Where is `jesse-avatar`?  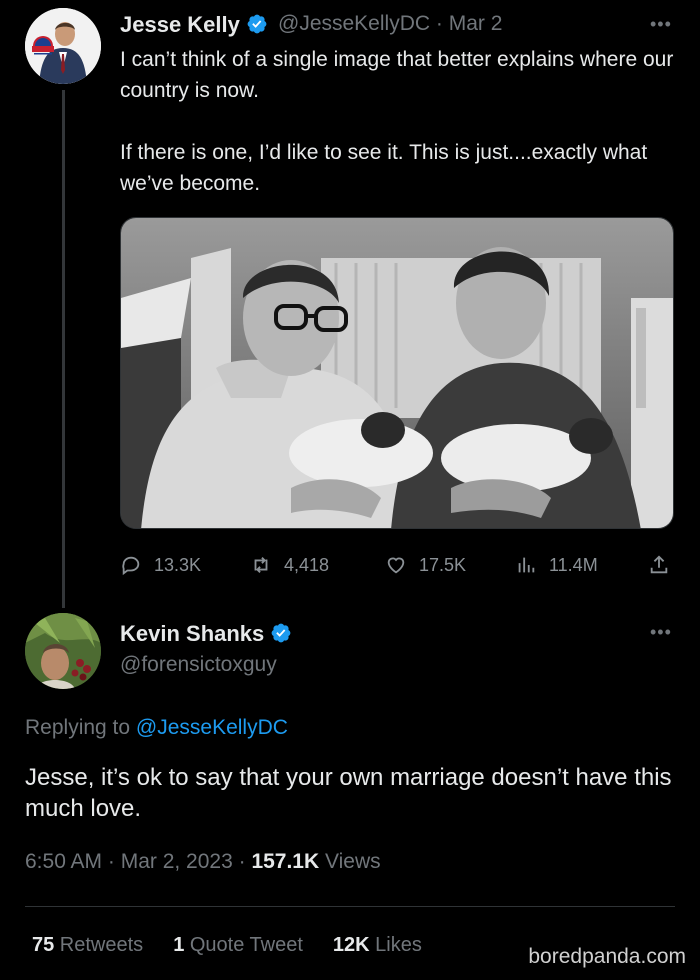 jesse-avatar is located at coordinates (63, 46).